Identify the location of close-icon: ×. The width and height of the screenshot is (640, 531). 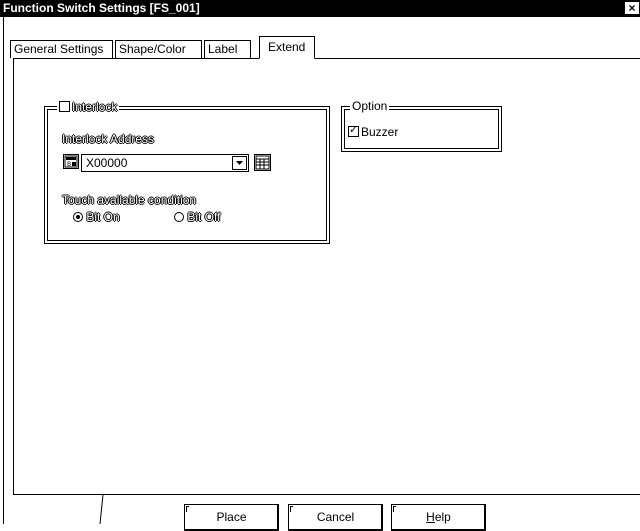
(632, 8).